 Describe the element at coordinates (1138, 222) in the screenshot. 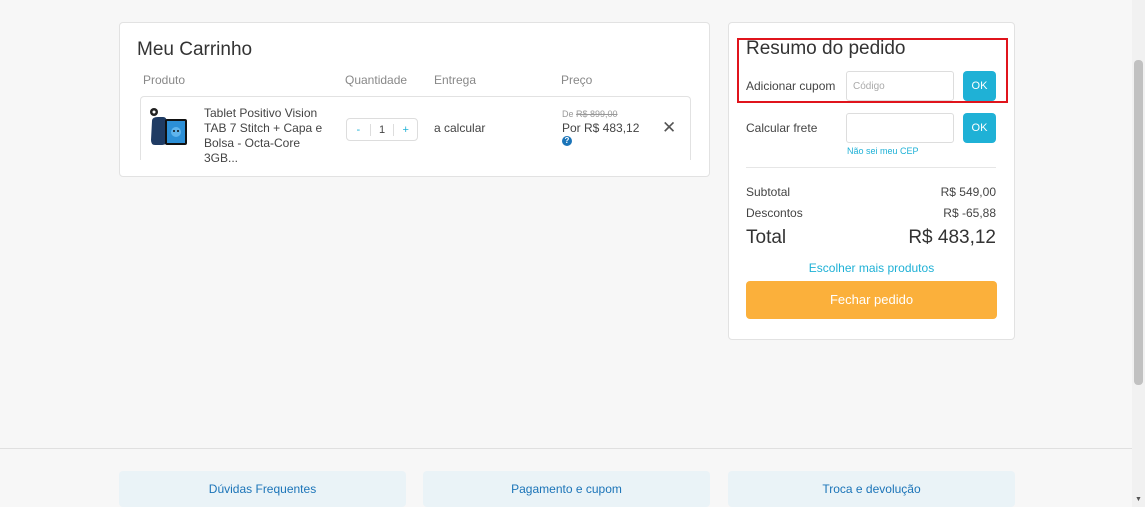

I see `scrollbar-thumb` at that location.